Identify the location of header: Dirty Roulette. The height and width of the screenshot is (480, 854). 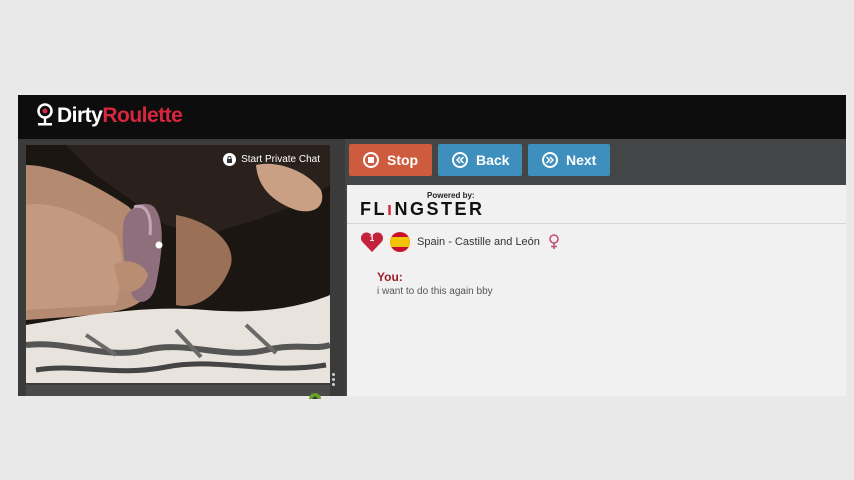
(432, 117).